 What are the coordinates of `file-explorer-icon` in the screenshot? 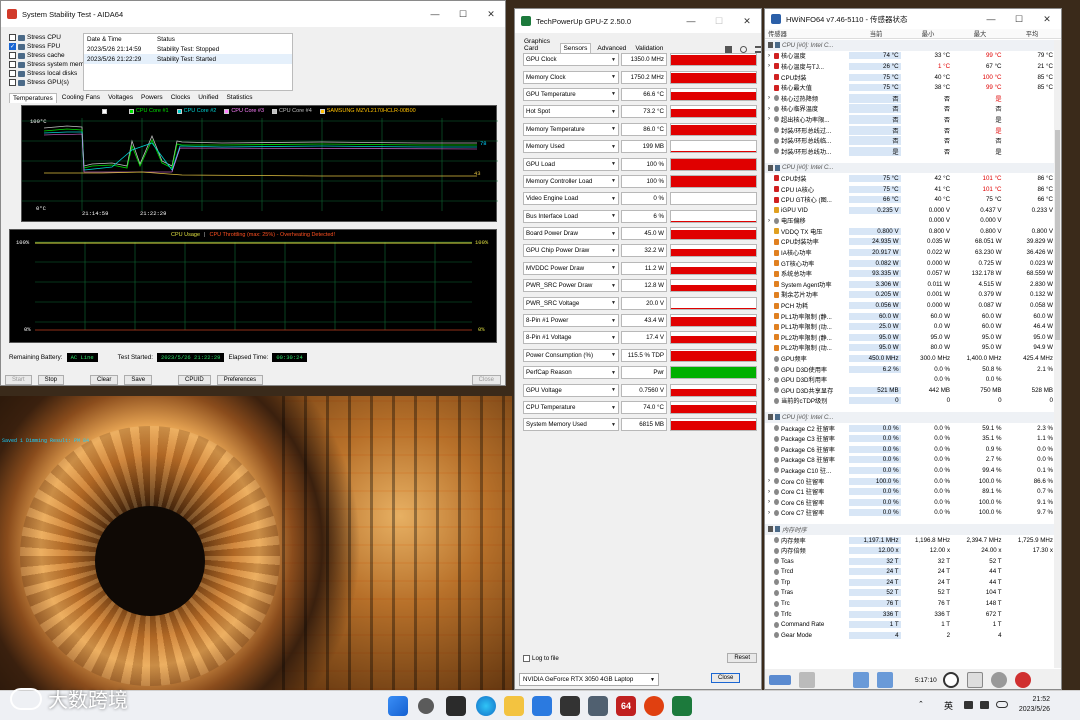 It's located at (514, 706).